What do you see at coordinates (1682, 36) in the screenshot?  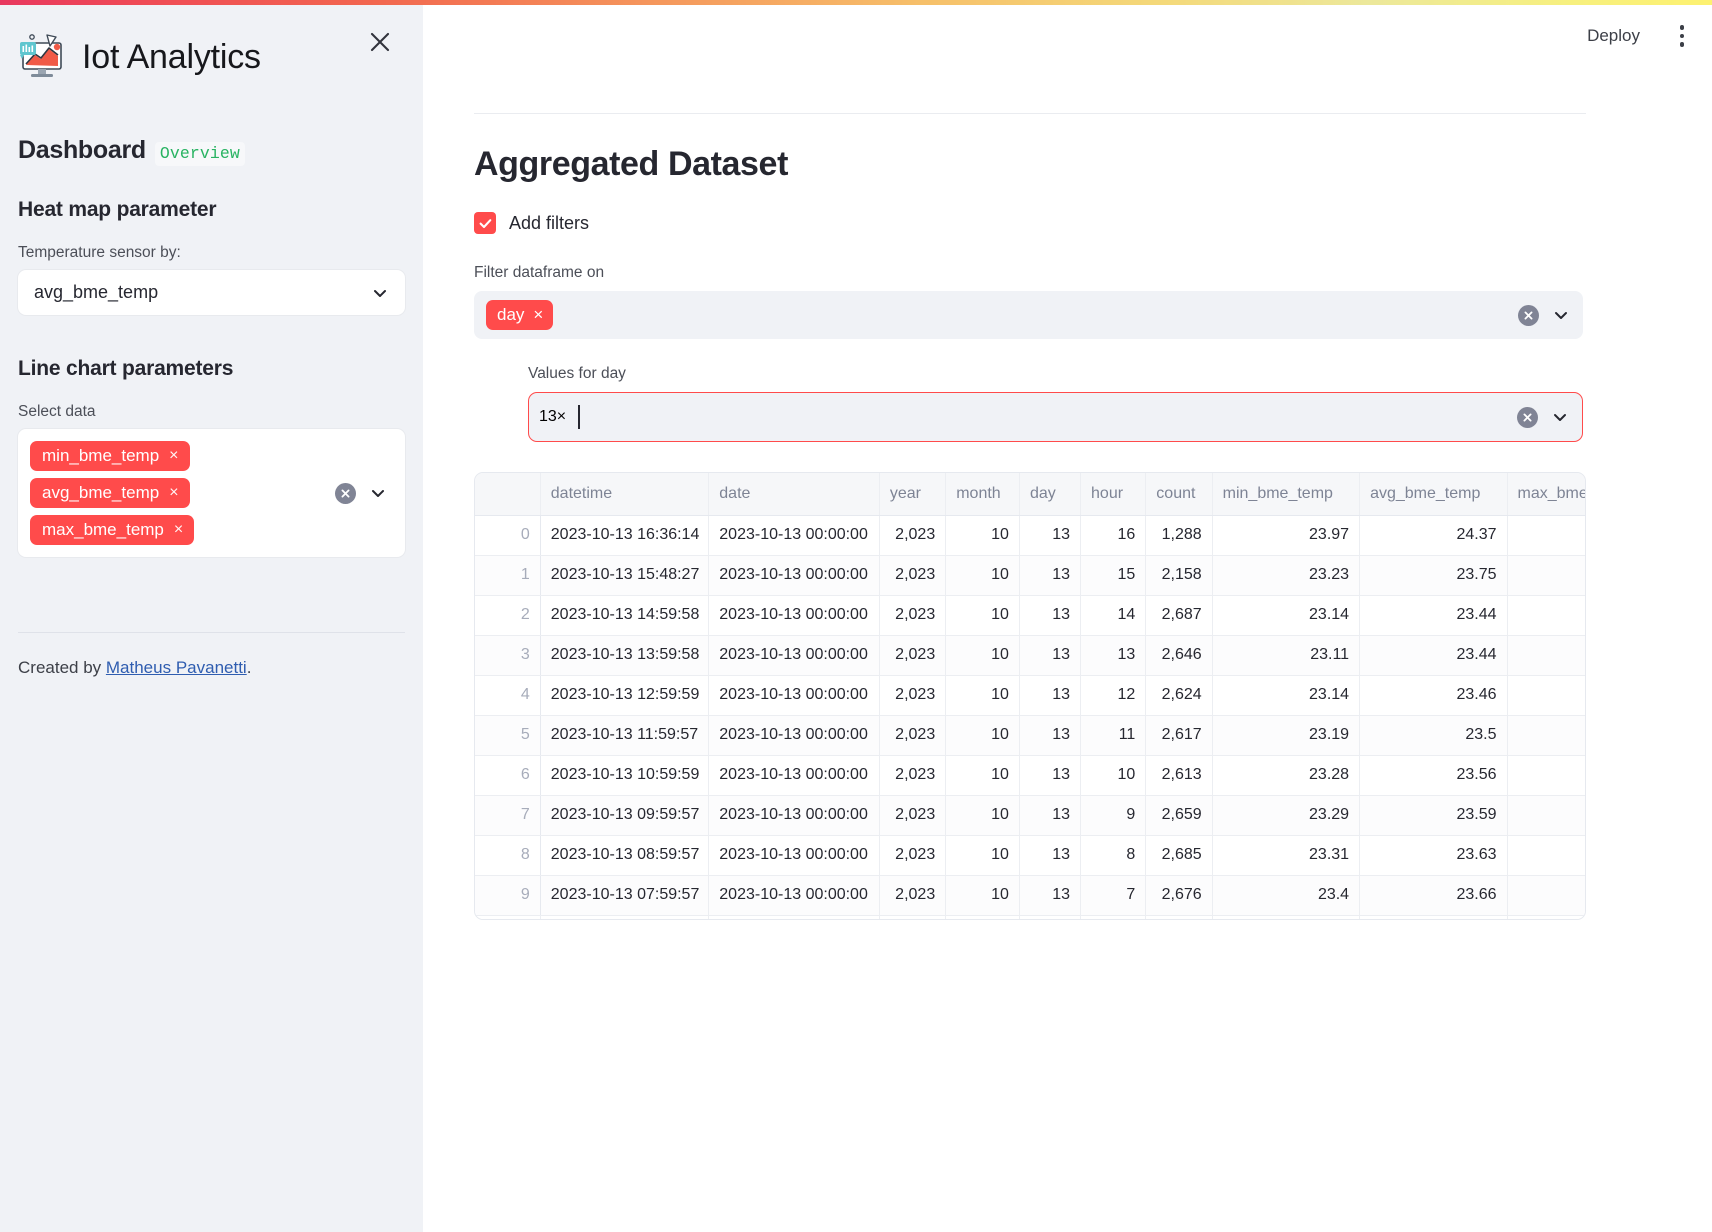 I see `kebab-menu-icon` at bounding box center [1682, 36].